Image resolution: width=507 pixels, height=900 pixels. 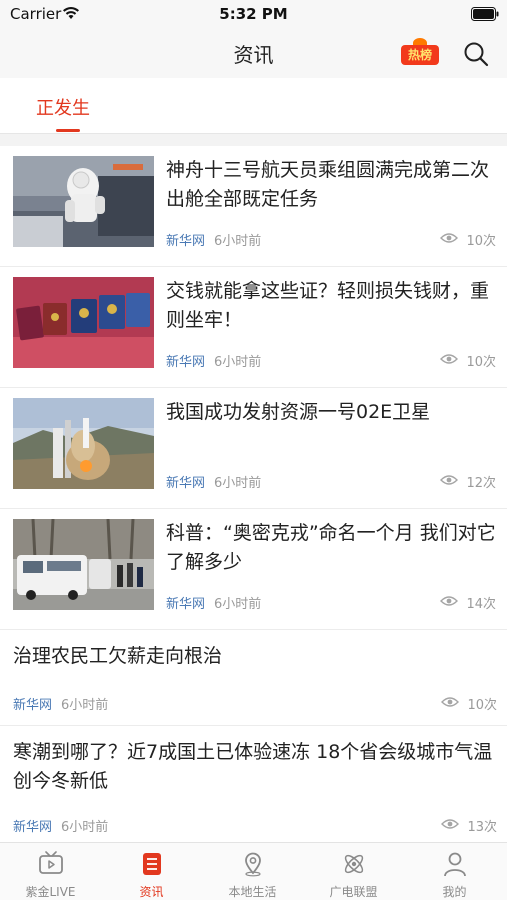 I want to click on news-item: 科普：“奥密克戎”命名一个月 我们对它了解多少 新华网 6小时前 14次, so click(x=253, y=569).